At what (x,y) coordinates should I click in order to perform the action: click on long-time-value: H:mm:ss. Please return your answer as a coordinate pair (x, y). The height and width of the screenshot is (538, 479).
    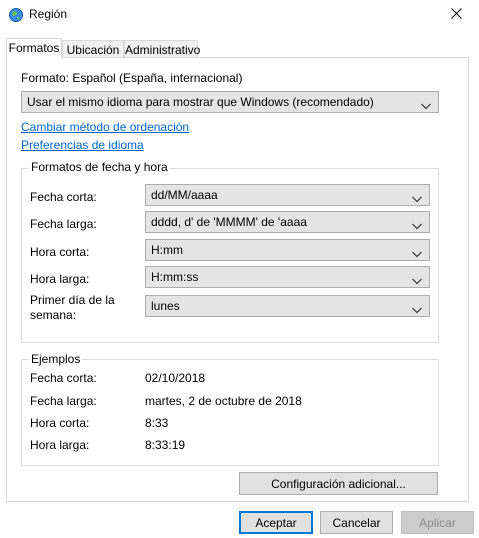
    Looking at the image, I should click on (175, 277).